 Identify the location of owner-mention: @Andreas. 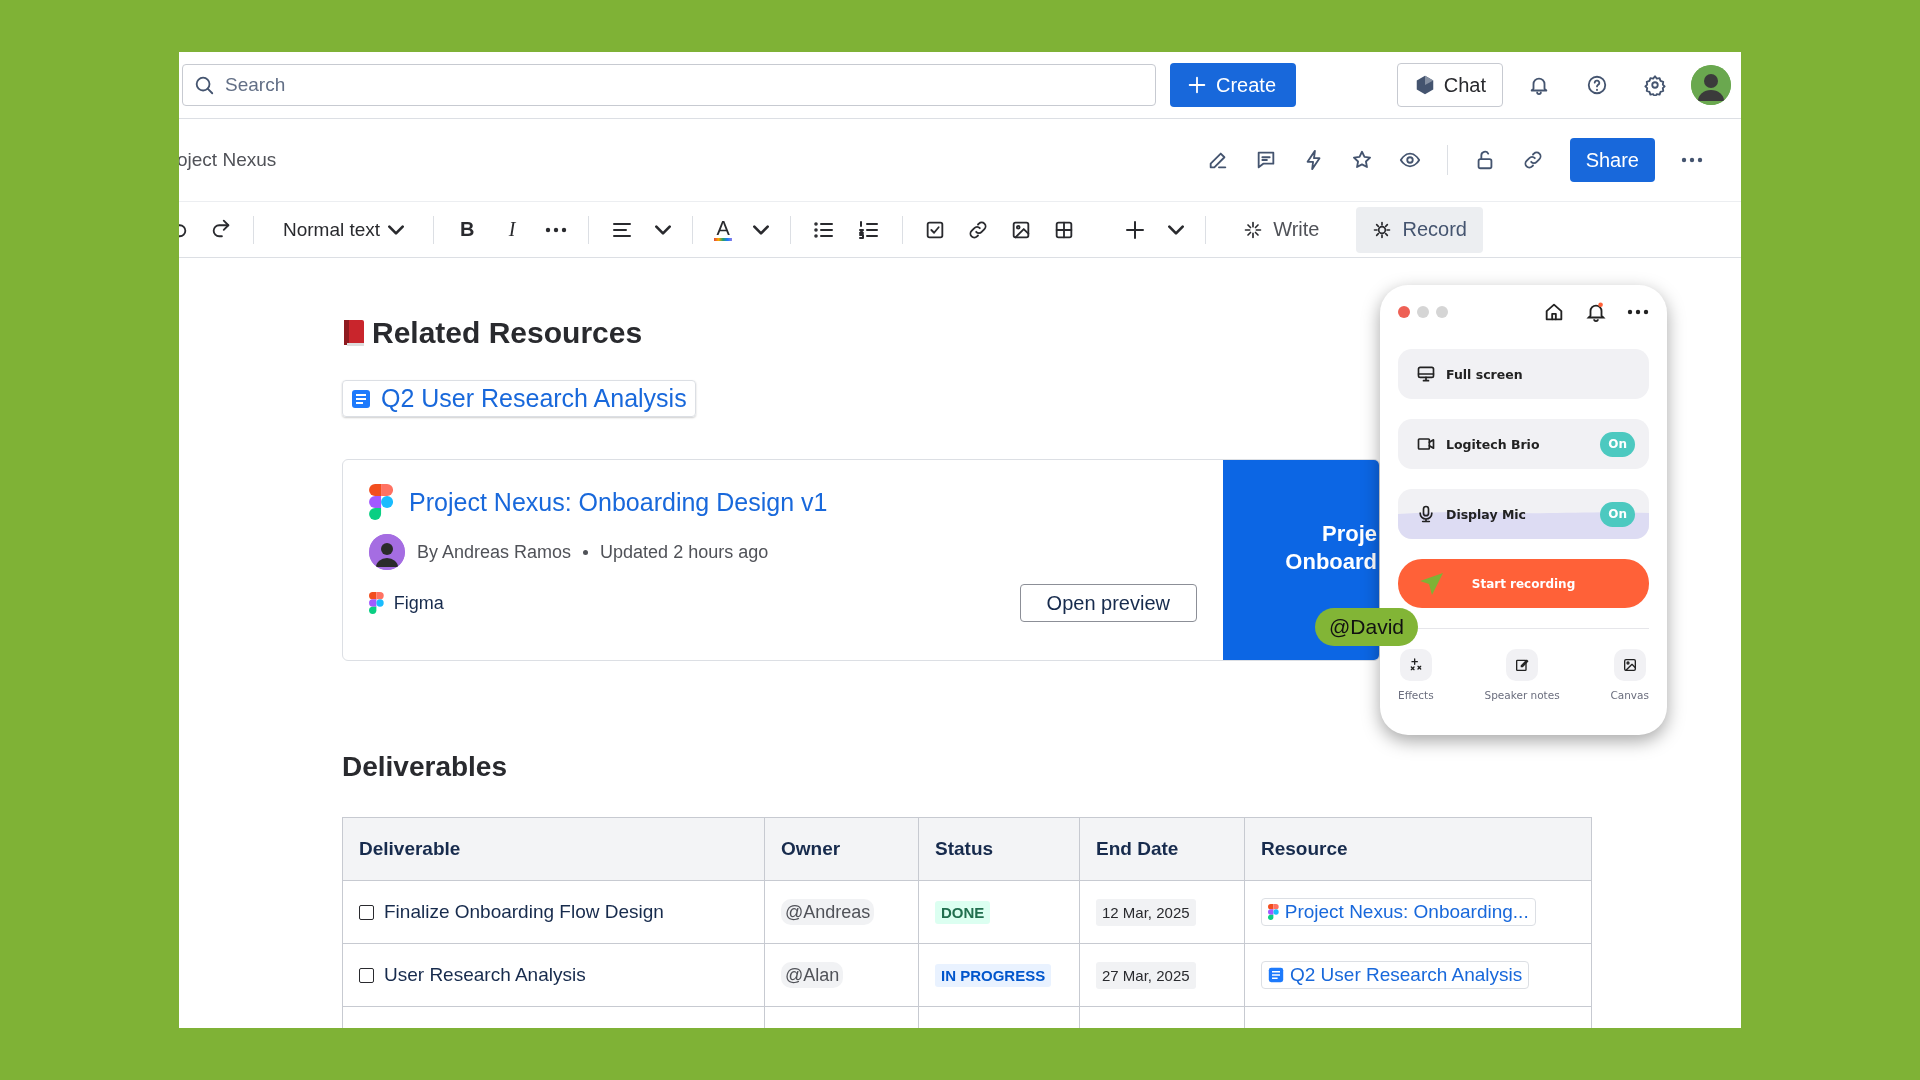
(828, 912).